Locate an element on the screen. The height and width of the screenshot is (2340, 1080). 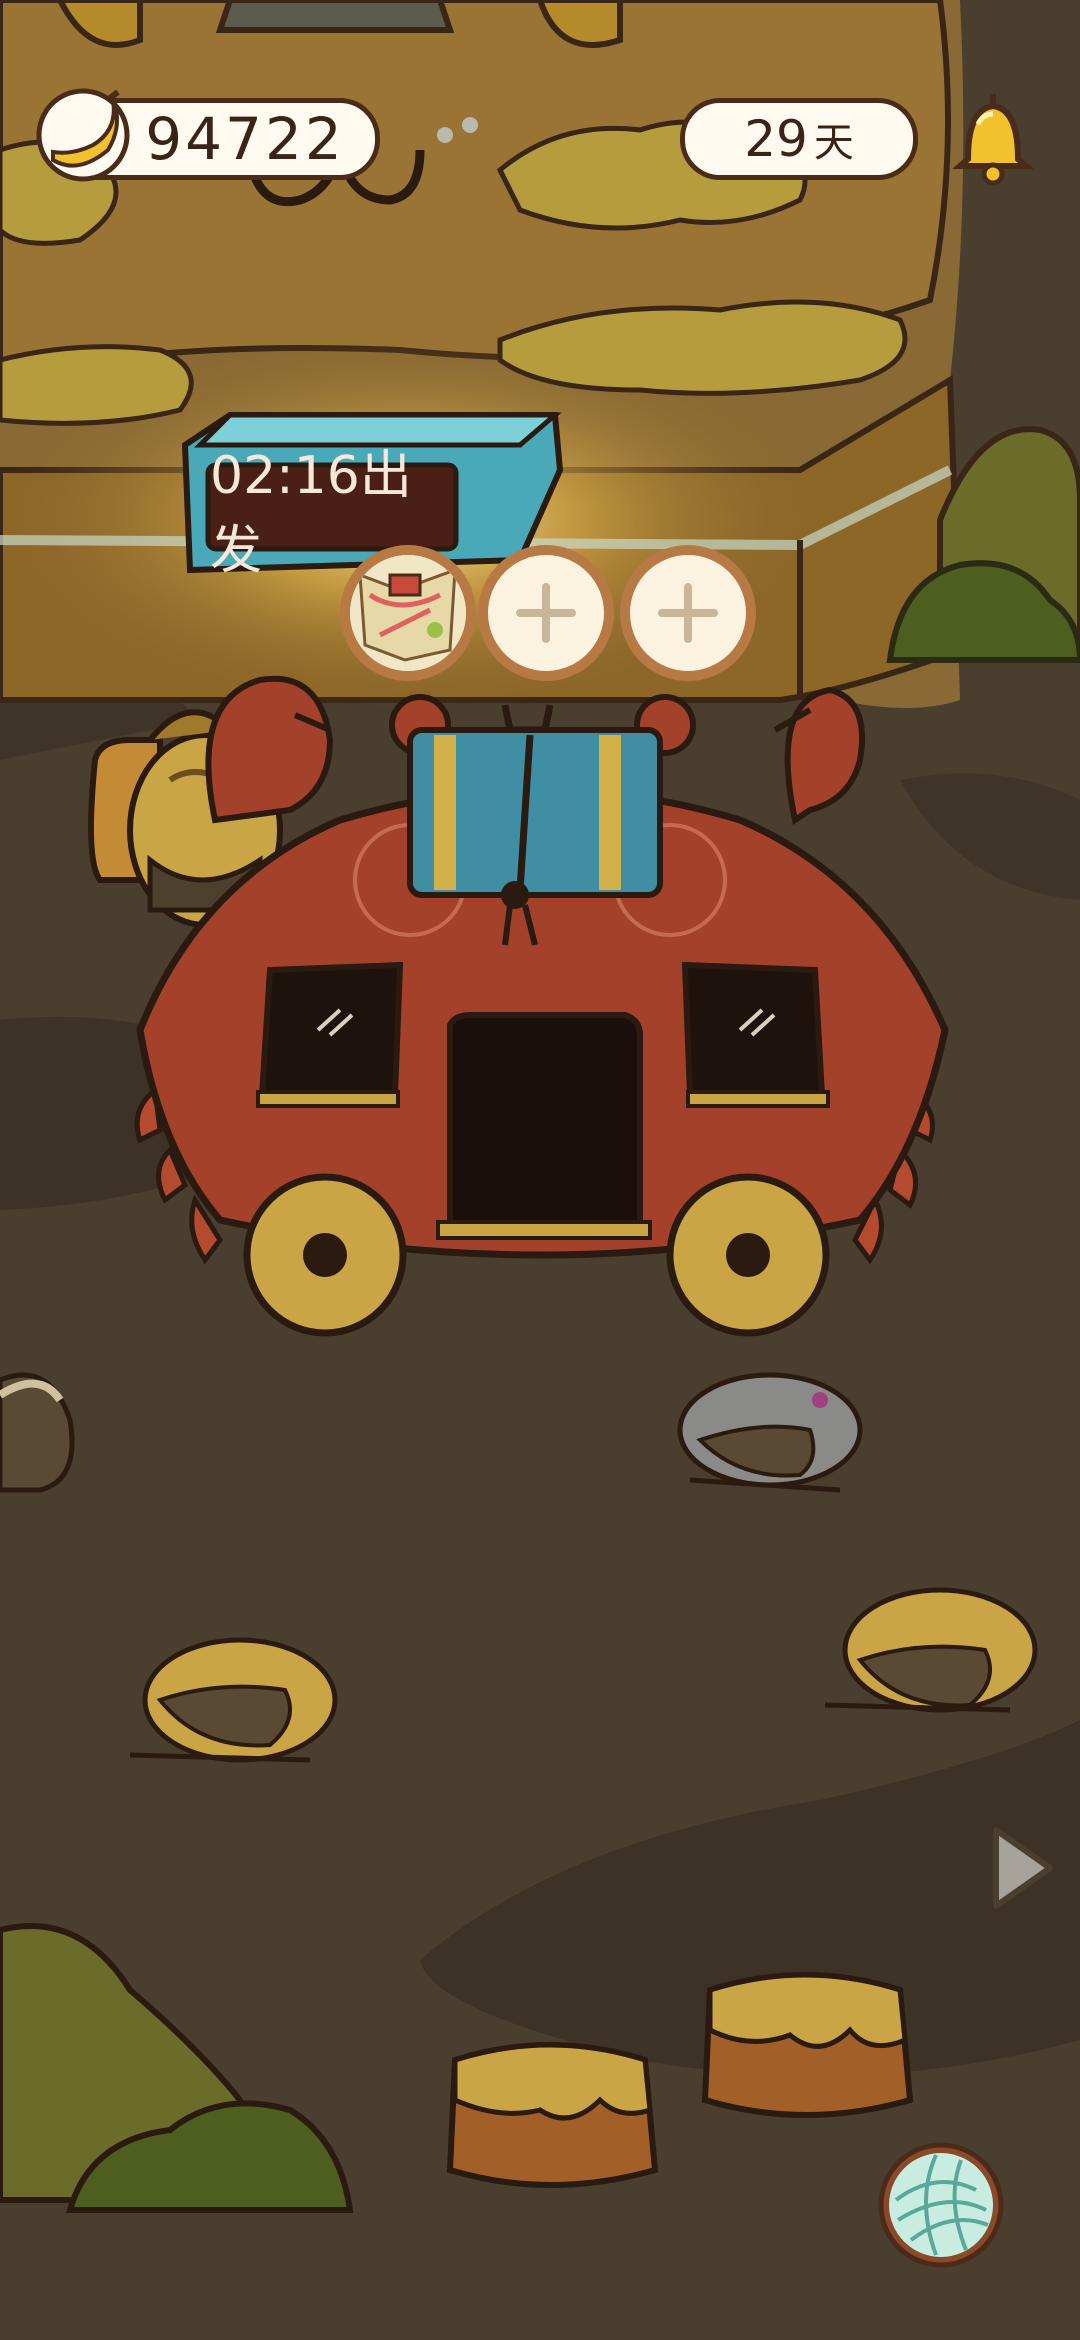
map-item-icon is located at coordinates (408, 613).